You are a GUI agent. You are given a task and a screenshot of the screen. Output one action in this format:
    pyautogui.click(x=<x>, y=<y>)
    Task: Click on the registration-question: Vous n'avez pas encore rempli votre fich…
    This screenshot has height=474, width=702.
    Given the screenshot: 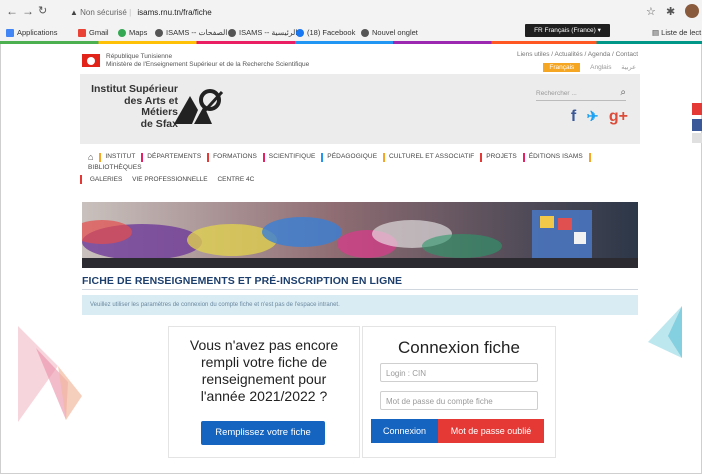 What is the action you would take?
    pyautogui.click(x=264, y=370)
    